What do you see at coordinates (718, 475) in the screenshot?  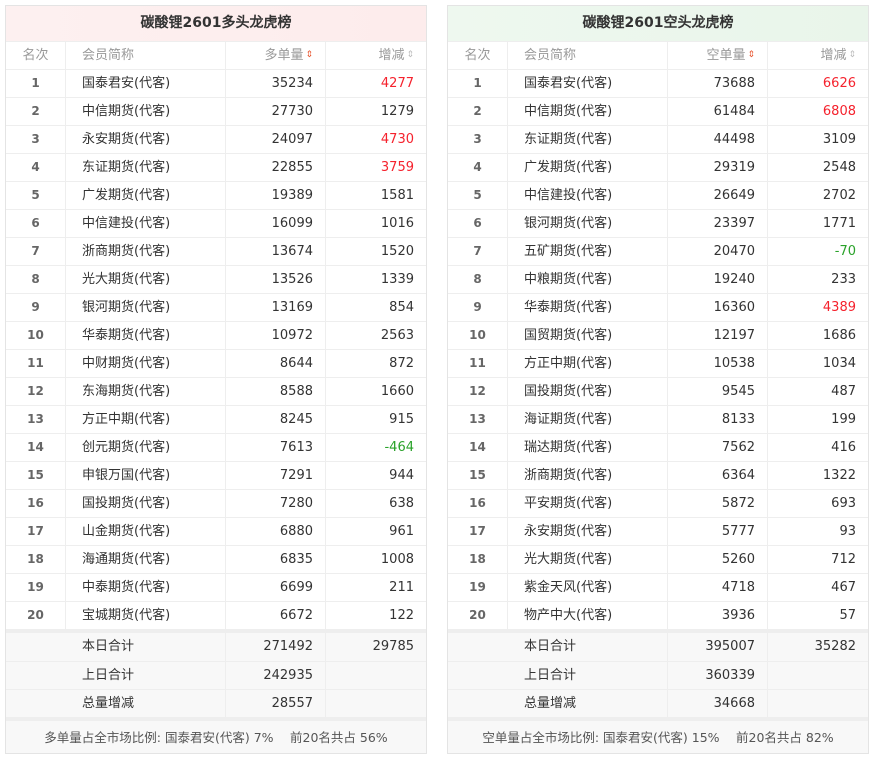 I see `volume: 6364` at bounding box center [718, 475].